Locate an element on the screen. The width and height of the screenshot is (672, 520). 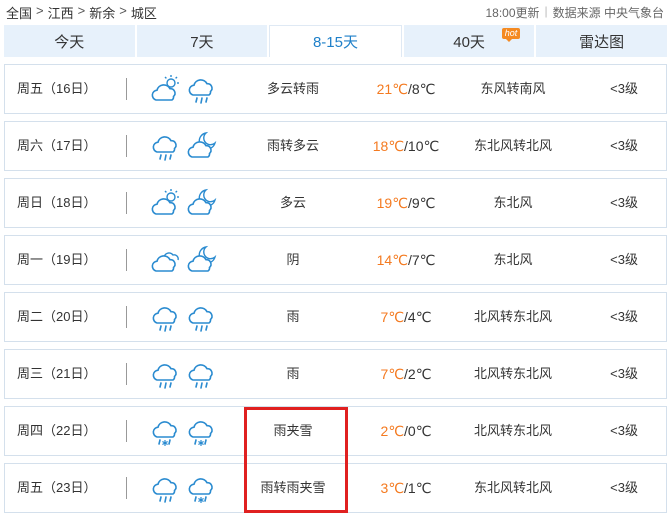
high-temperature: 14℃ is located at coordinates (392, 260).